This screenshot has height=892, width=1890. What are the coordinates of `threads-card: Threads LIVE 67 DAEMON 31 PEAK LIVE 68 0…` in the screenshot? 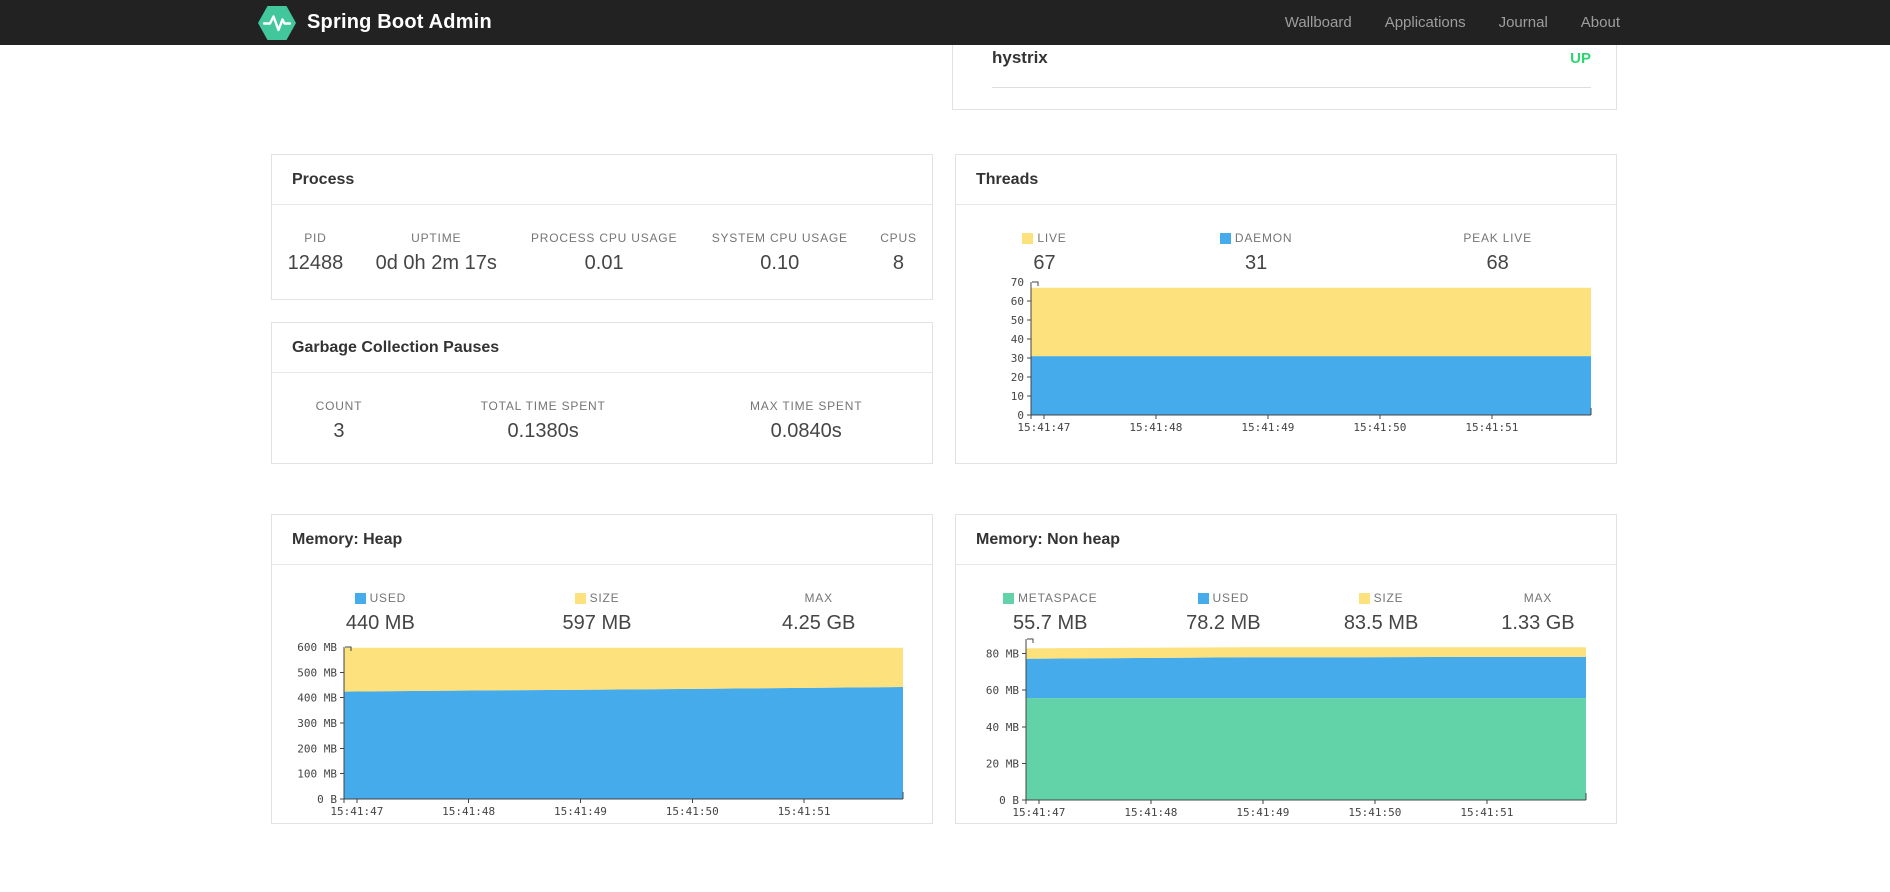 It's located at (1286, 309).